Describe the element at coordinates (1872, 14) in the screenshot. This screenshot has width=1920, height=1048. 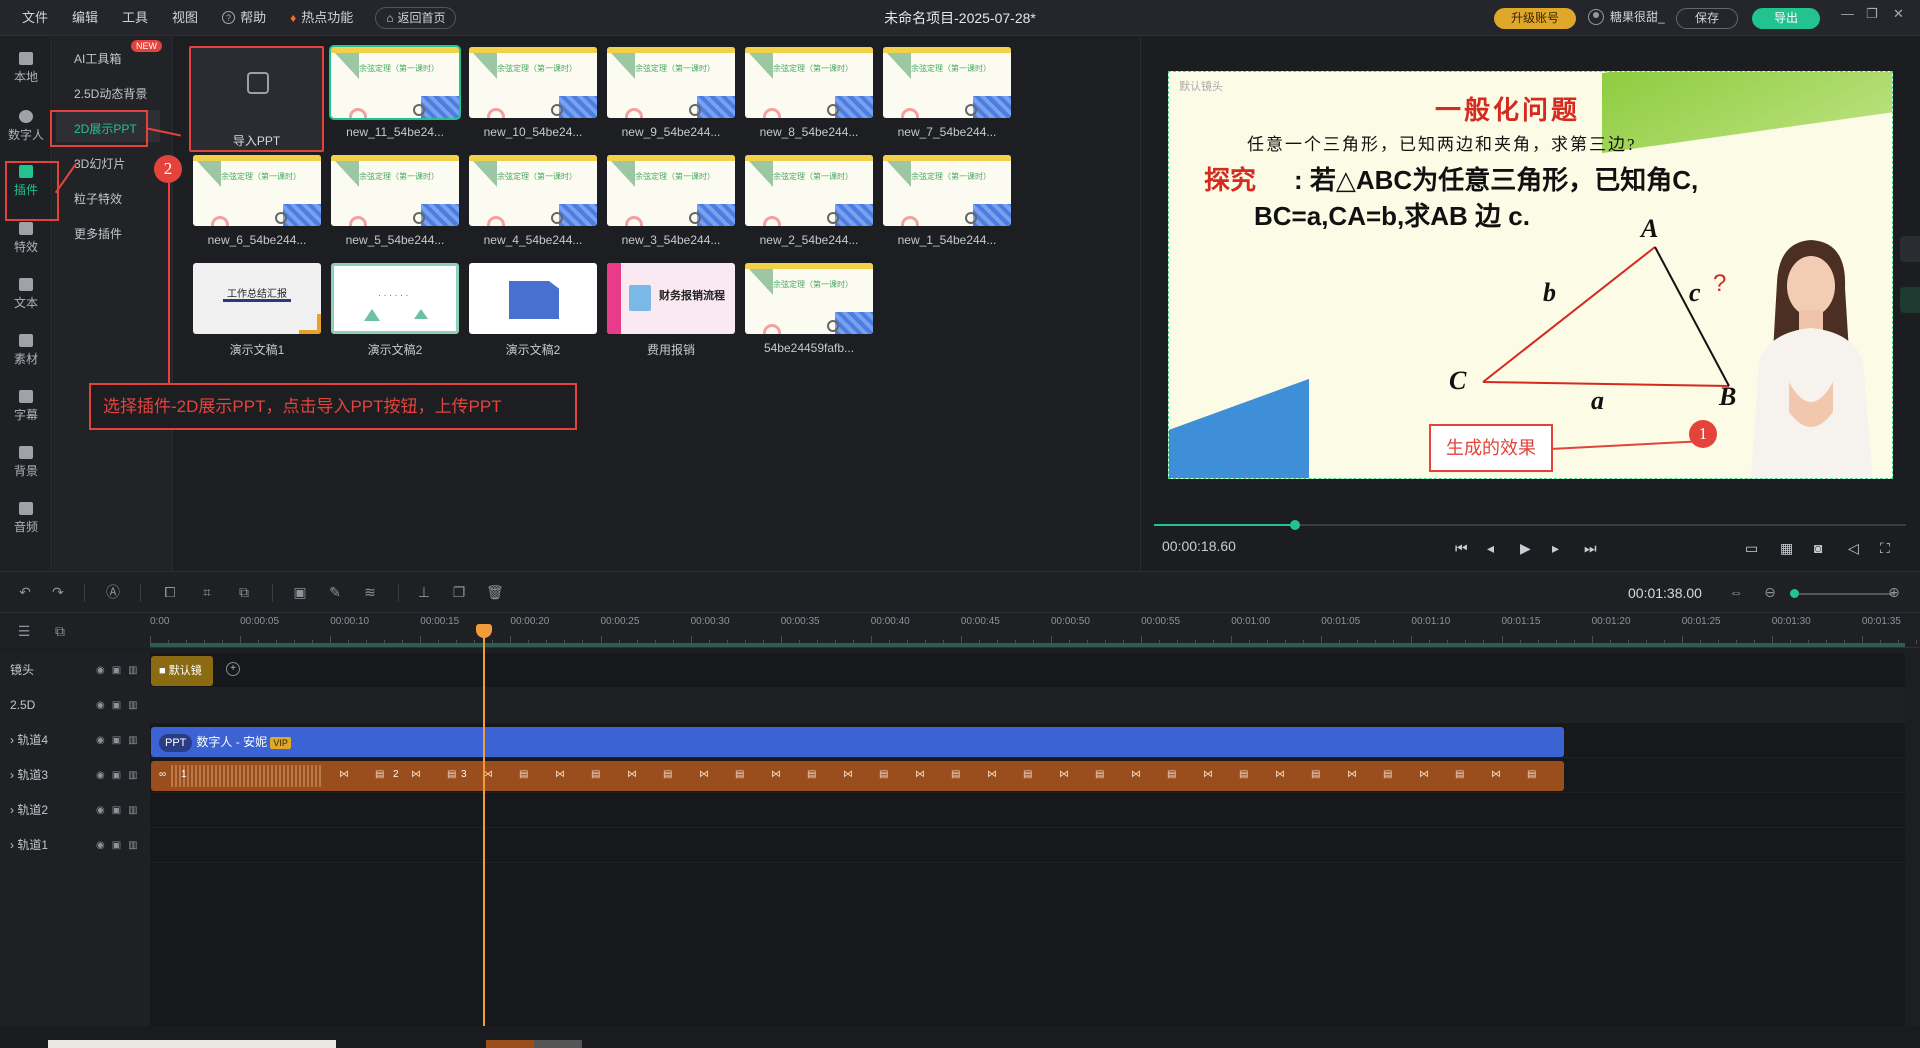
I see `restore-icon: ❐` at that location.